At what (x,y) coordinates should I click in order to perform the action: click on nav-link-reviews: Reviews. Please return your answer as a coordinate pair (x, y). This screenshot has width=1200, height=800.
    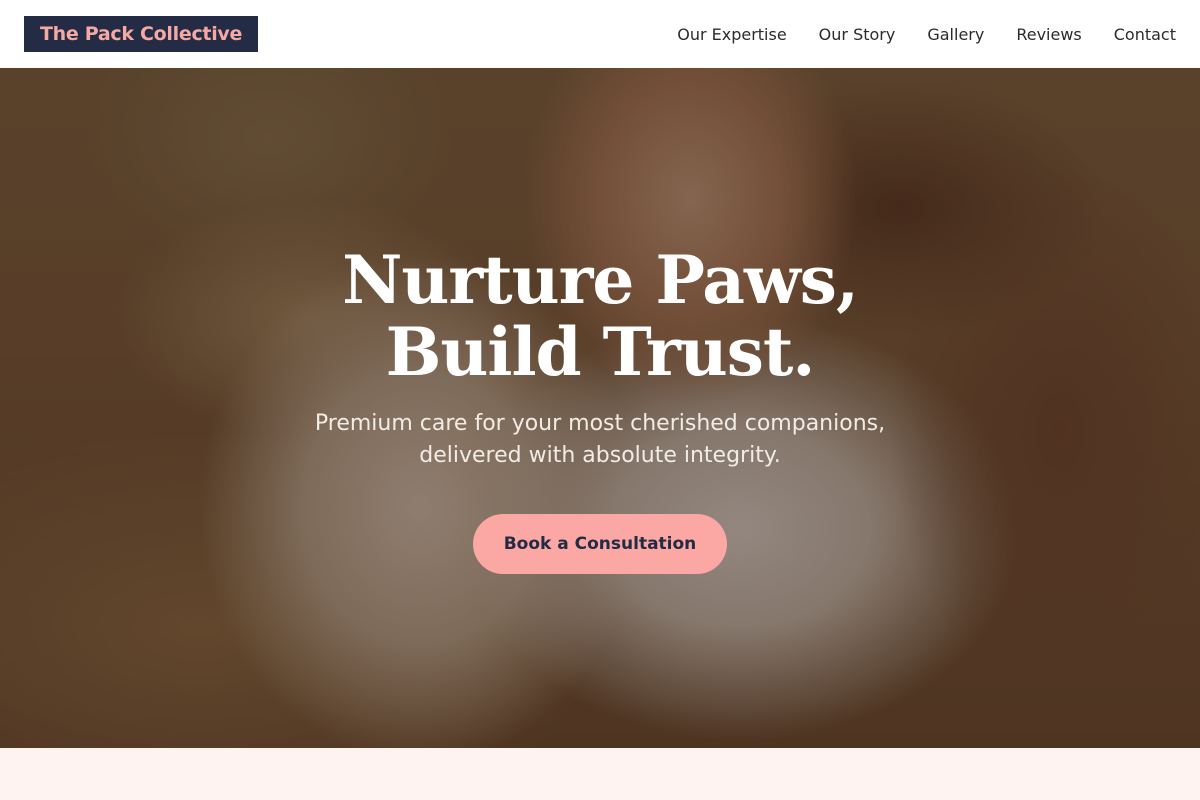
    Looking at the image, I should click on (1048, 34).